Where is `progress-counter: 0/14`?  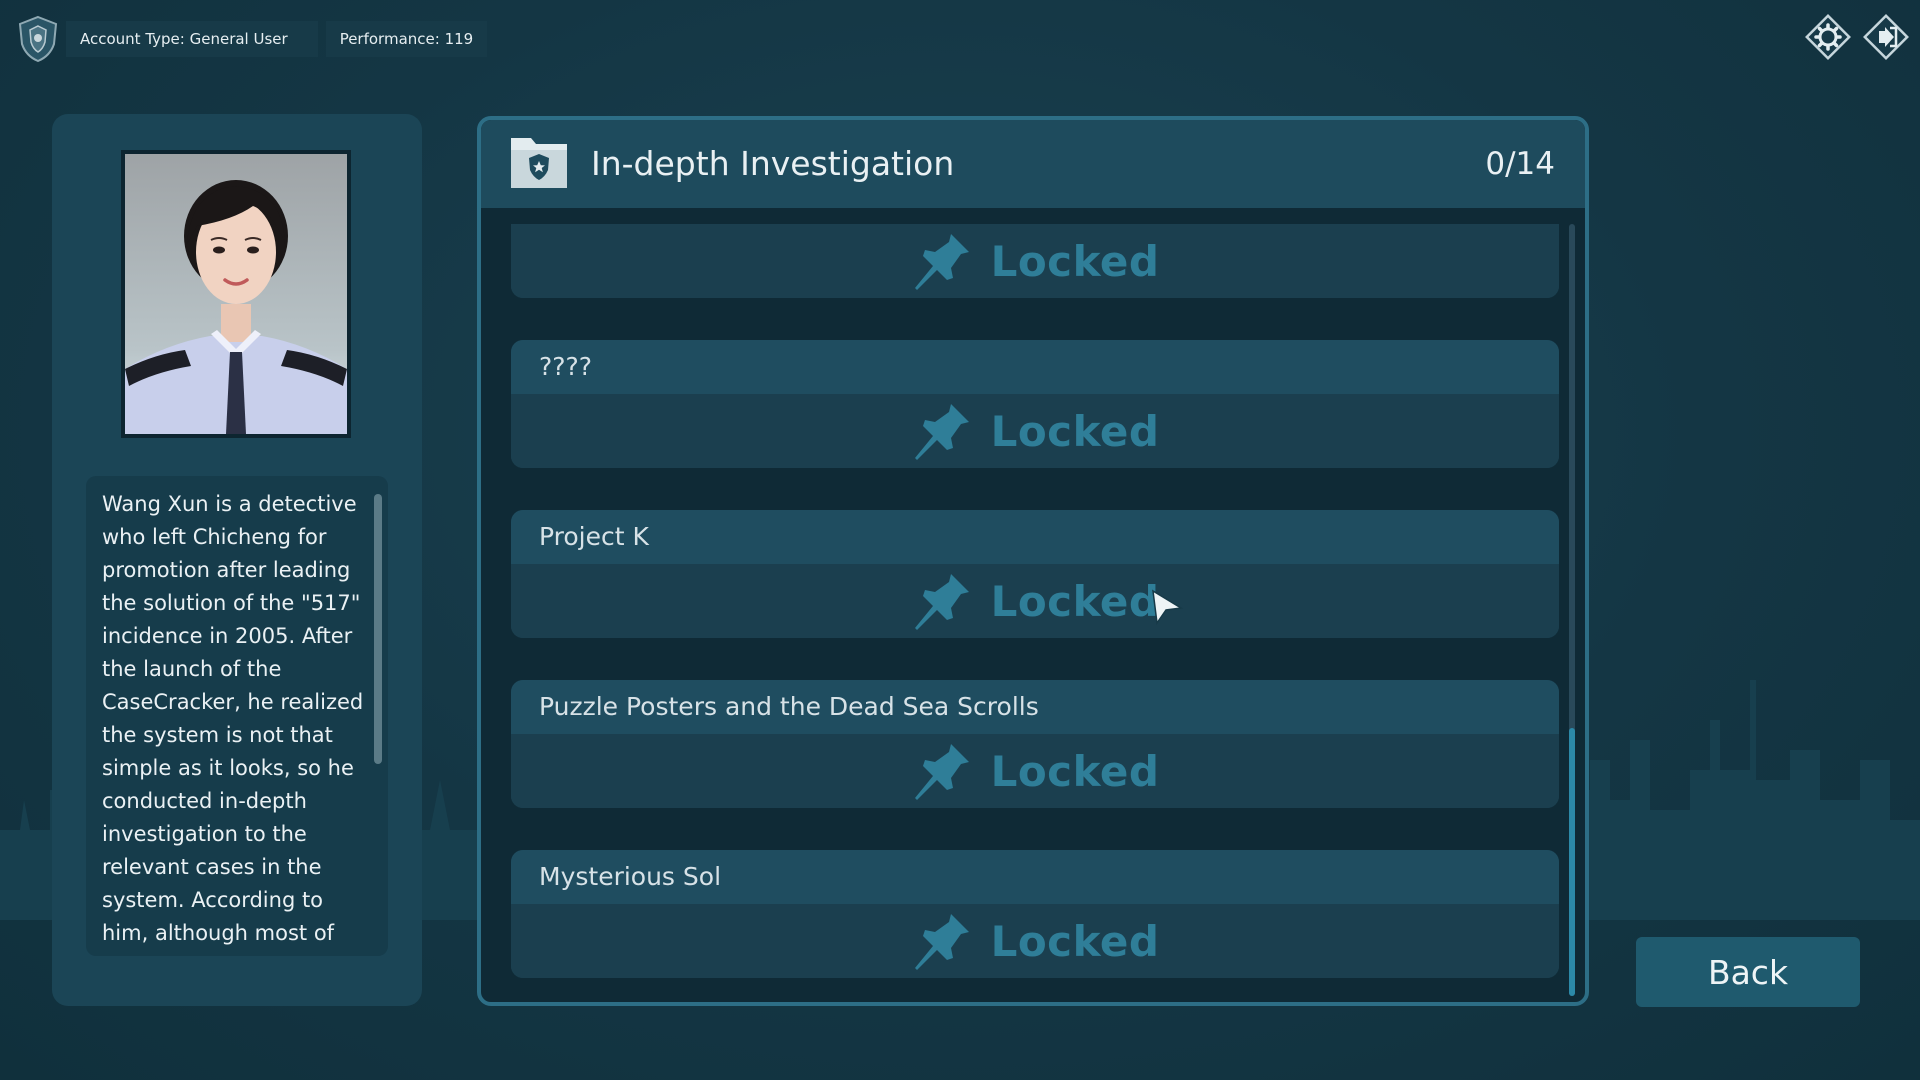 progress-counter: 0/14 is located at coordinates (1520, 164).